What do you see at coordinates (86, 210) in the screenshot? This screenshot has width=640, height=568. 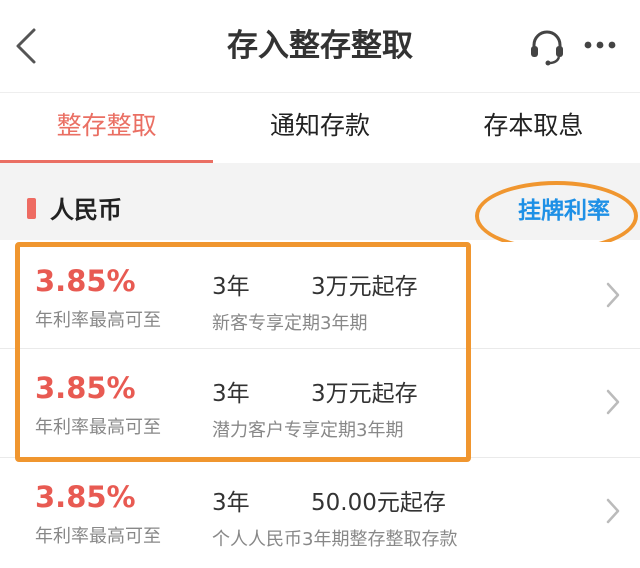 I see `section-title: 人民币` at bounding box center [86, 210].